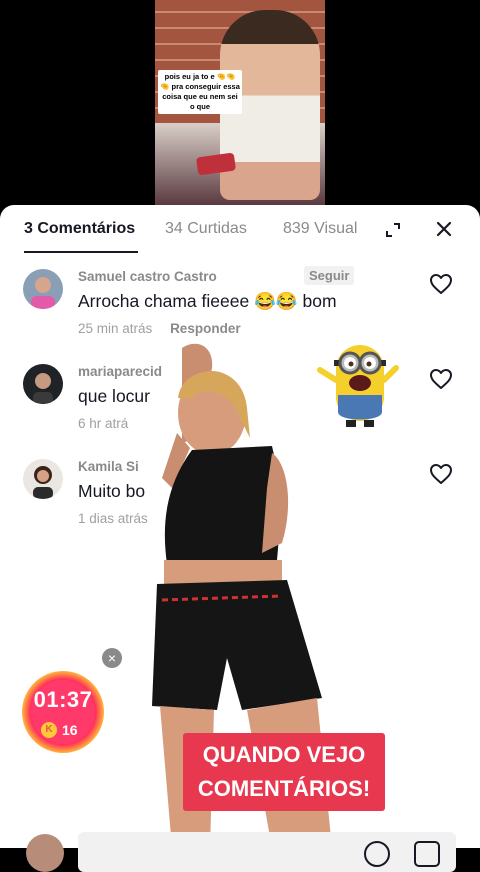 The width and height of the screenshot is (480, 872). What do you see at coordinates (284, 754) in the screenshot?
I see `caption-line-1: QUANDO VEJO` at bounding box center [284, 754].